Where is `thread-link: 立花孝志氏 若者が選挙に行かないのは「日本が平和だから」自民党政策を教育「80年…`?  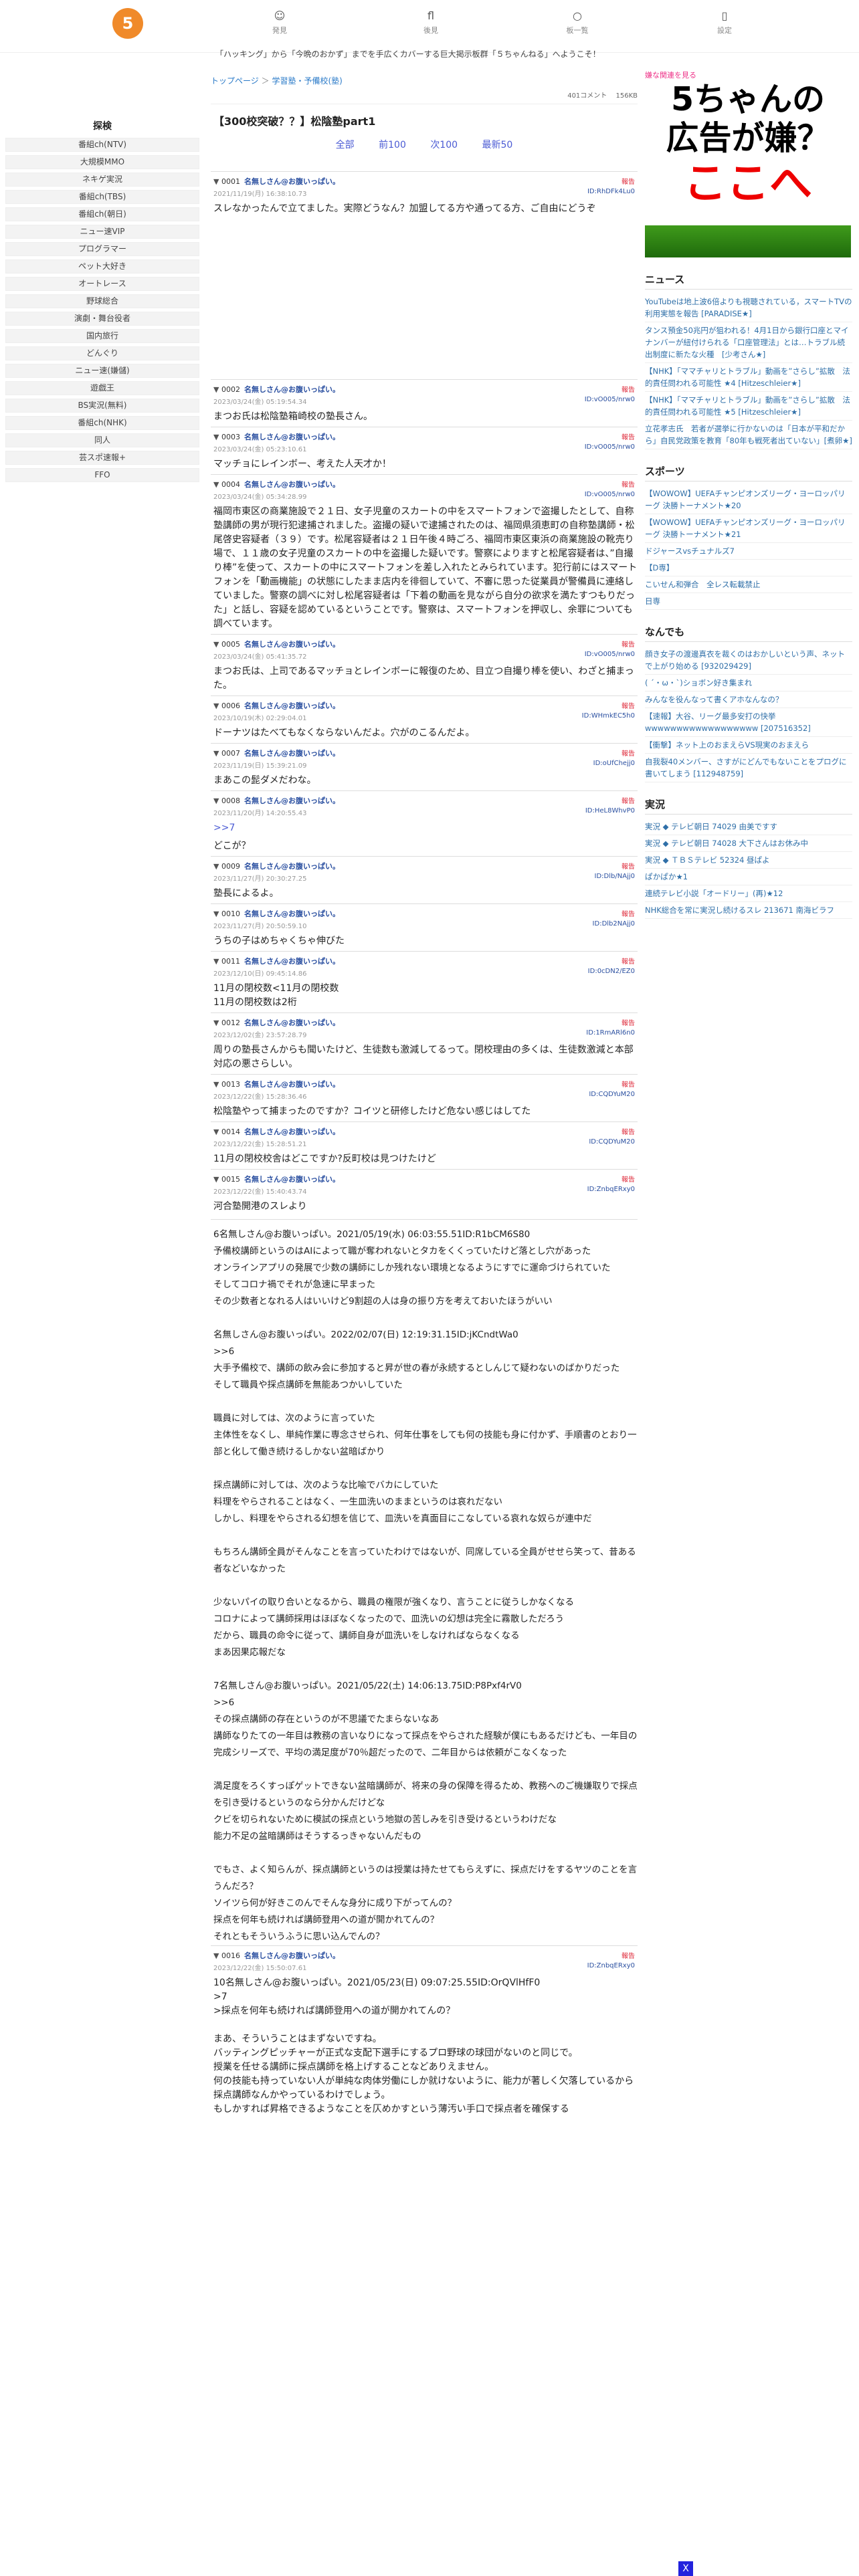 thread-link: 立花孝志氏 若者が選挙に行かないのは「日本が平和だから」自民党政策を教育「80年… is located at coordinates (748, 435).